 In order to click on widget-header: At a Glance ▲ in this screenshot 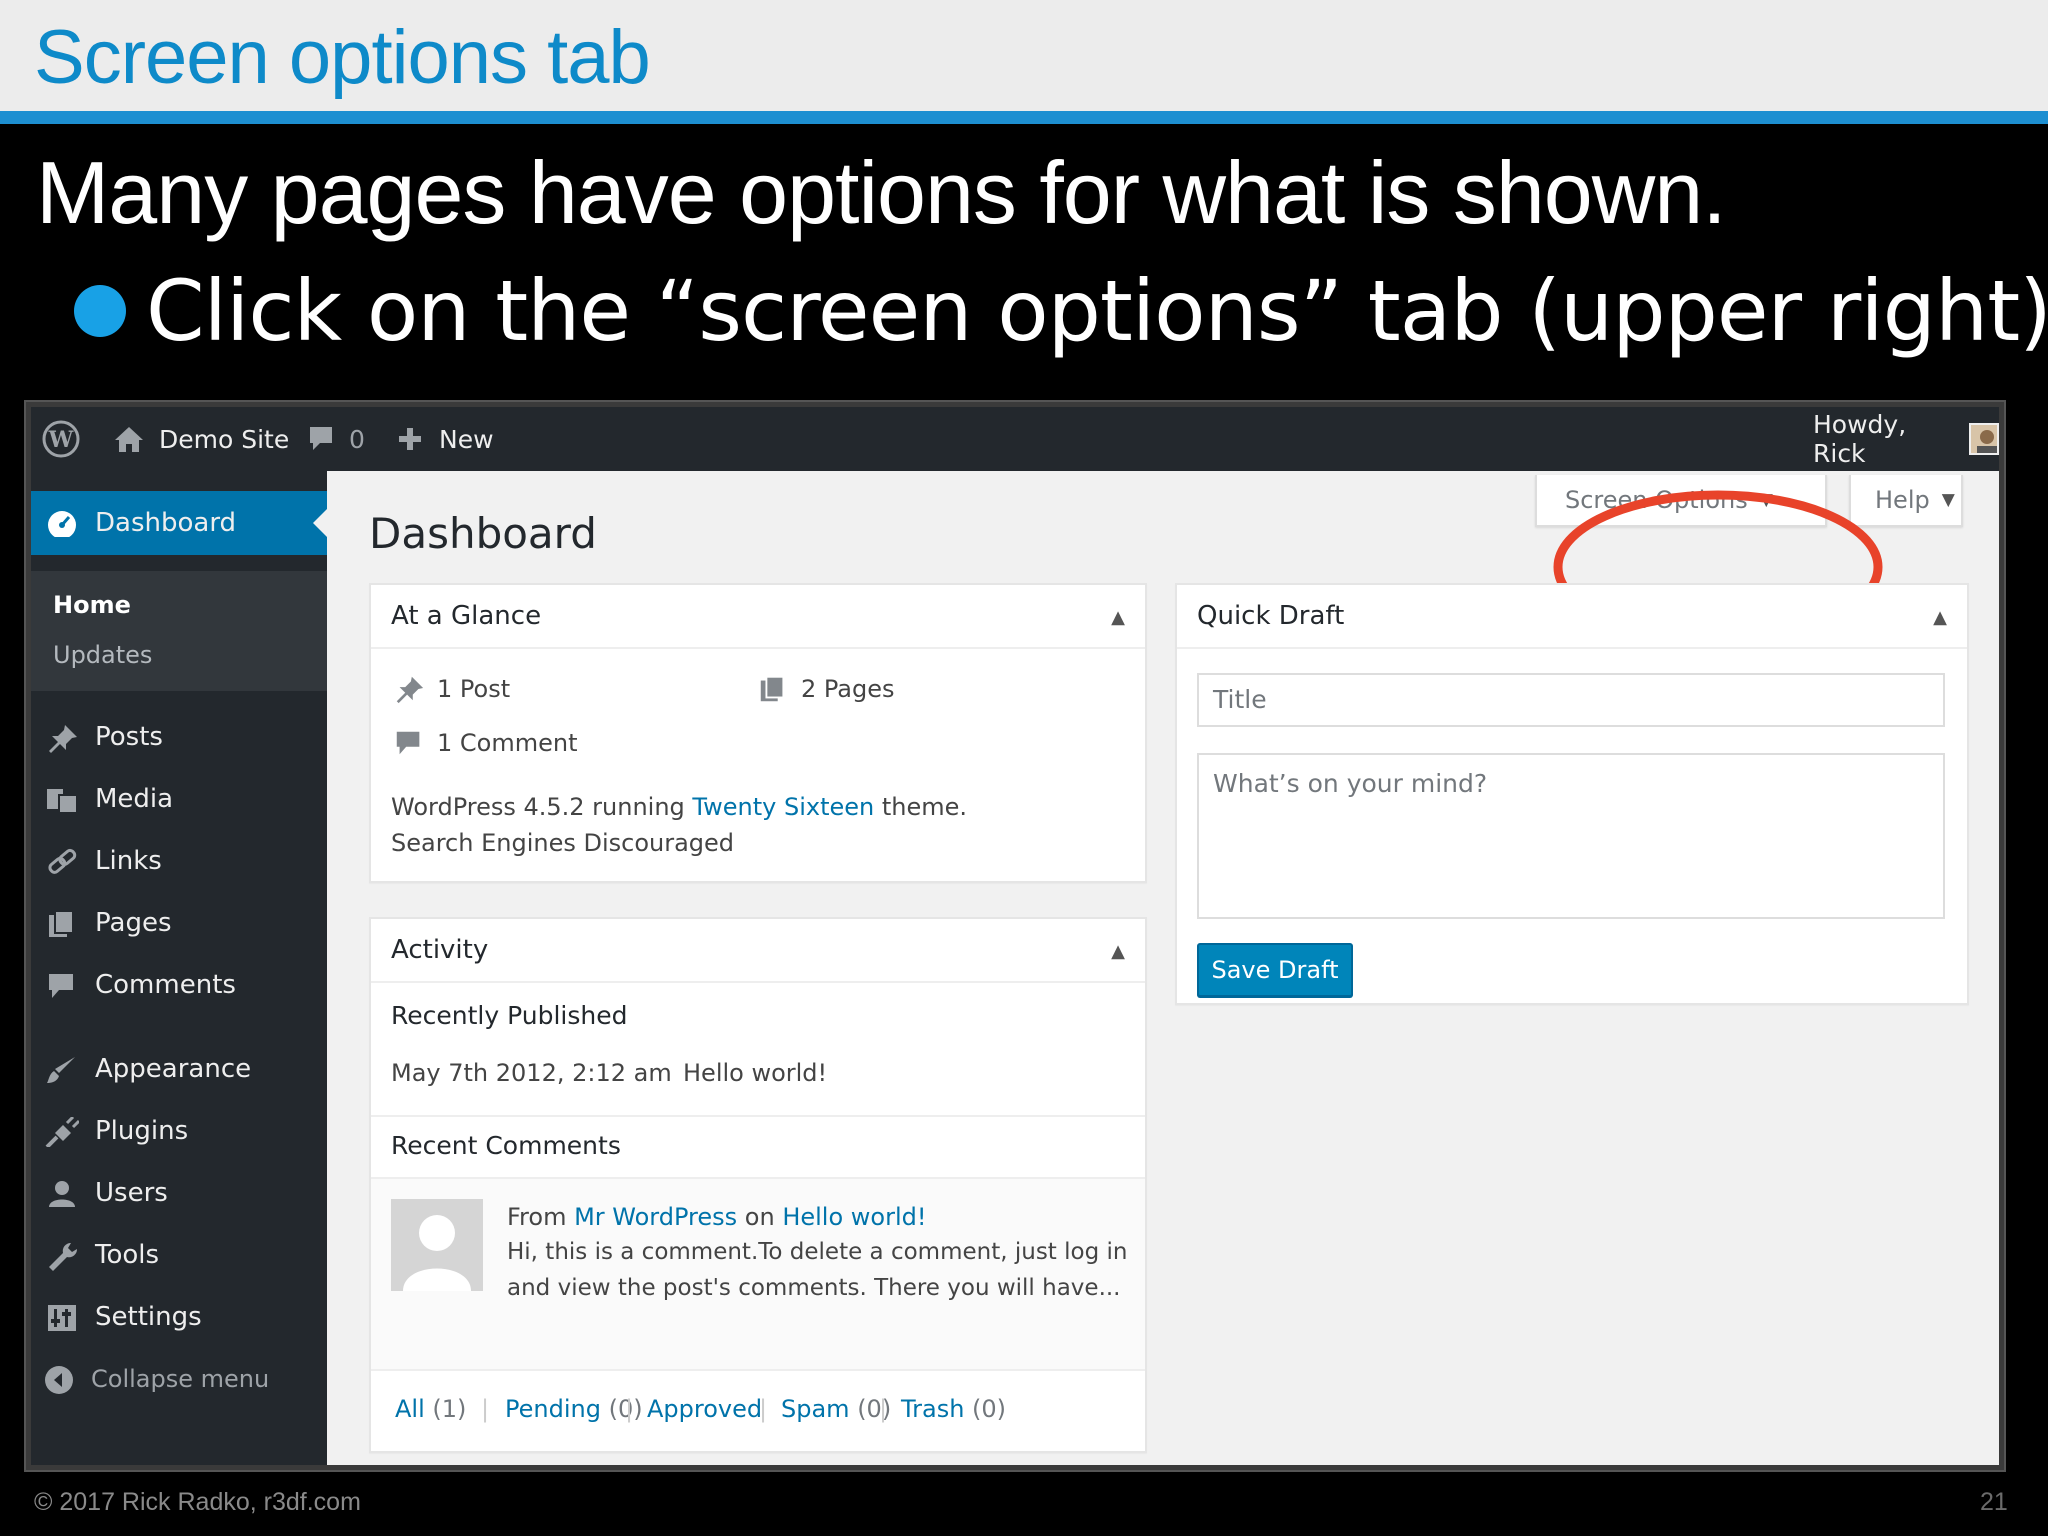, I will do `click(758, 617)`.